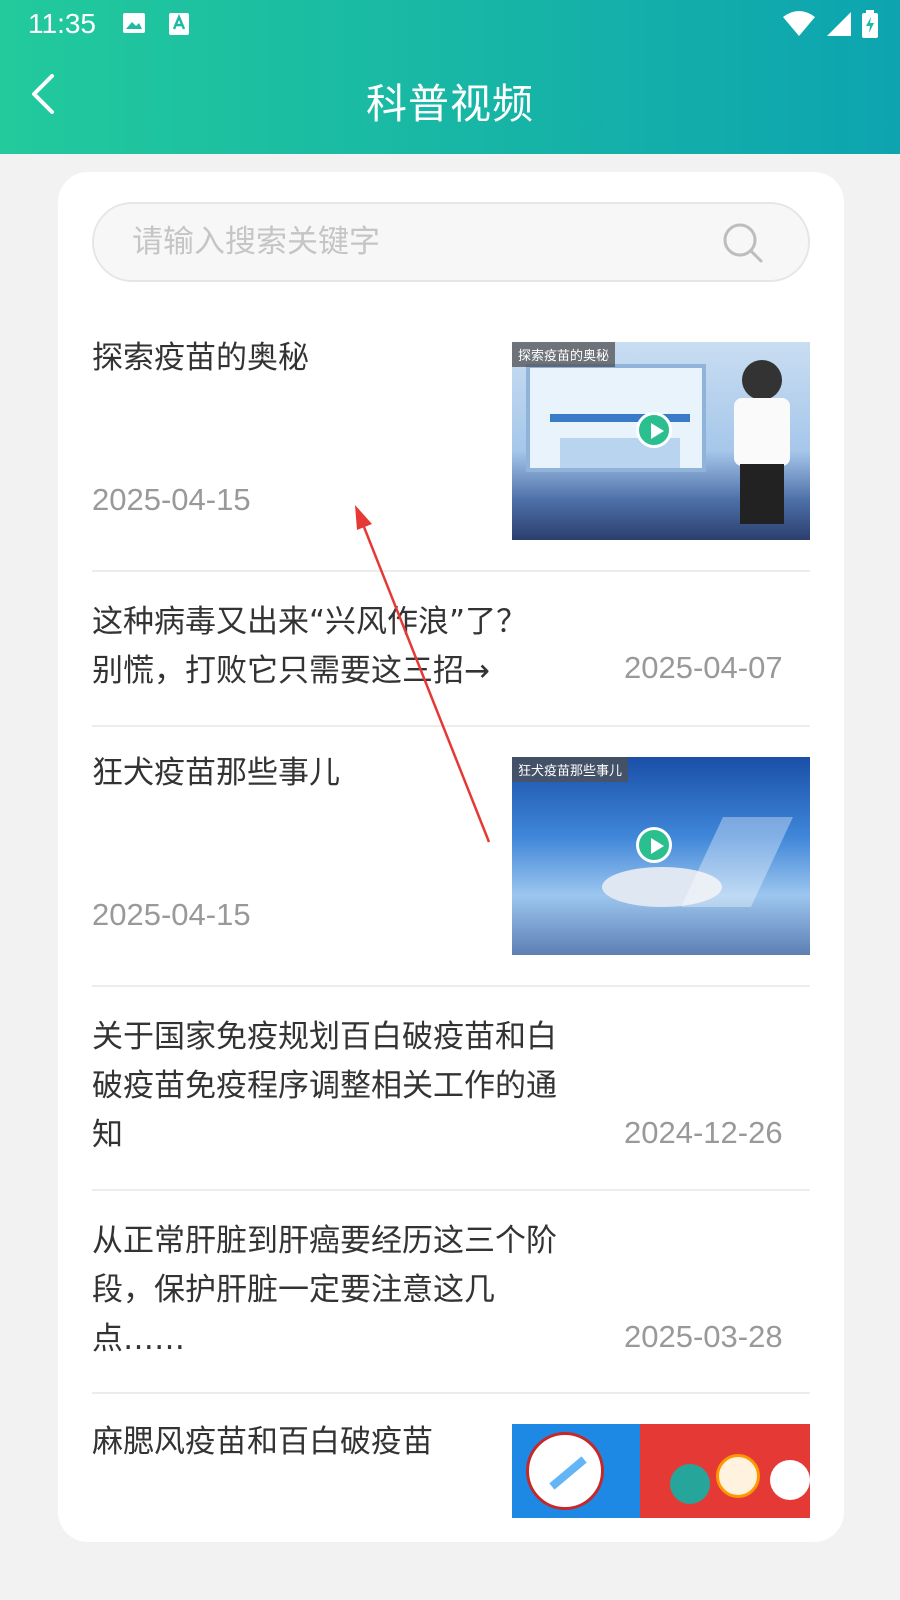 This screenshot has width=900, height=1600. What do you see at coordinates (324, 1086) in the screenshot?
I see `item-title: 关于国家免疫规划百白破疫苗和白破疫苗免疫程序调整相关工作的通知` at bounding box center [324, 1086].